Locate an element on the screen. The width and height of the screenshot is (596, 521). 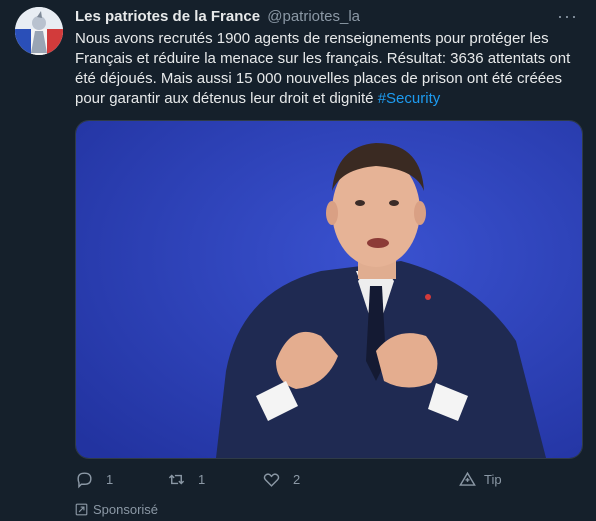
hashtag-link: #Security is located at coordinates (409, 98).